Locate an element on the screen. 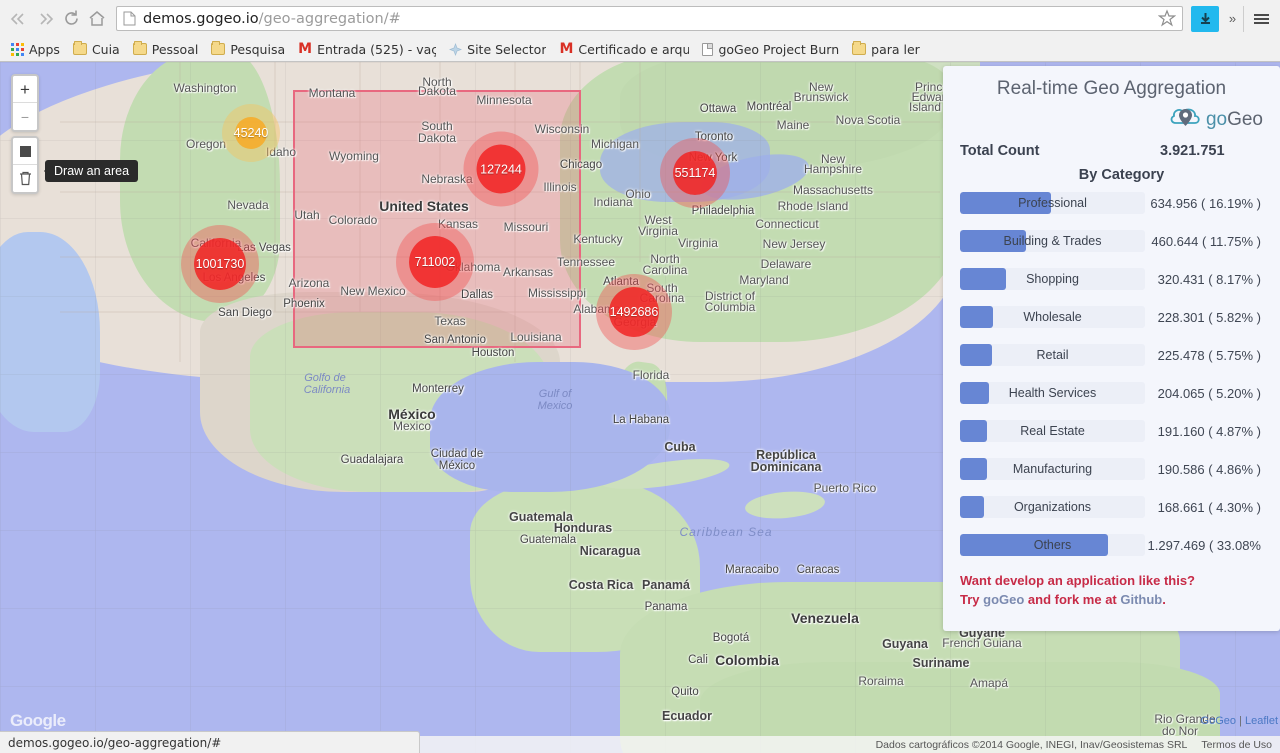 Image resolution: width=1280 pixels, height=753 pixels. category-row: Professional 634.956 ( 16.19% ) is located at coordinates (1111, 203).